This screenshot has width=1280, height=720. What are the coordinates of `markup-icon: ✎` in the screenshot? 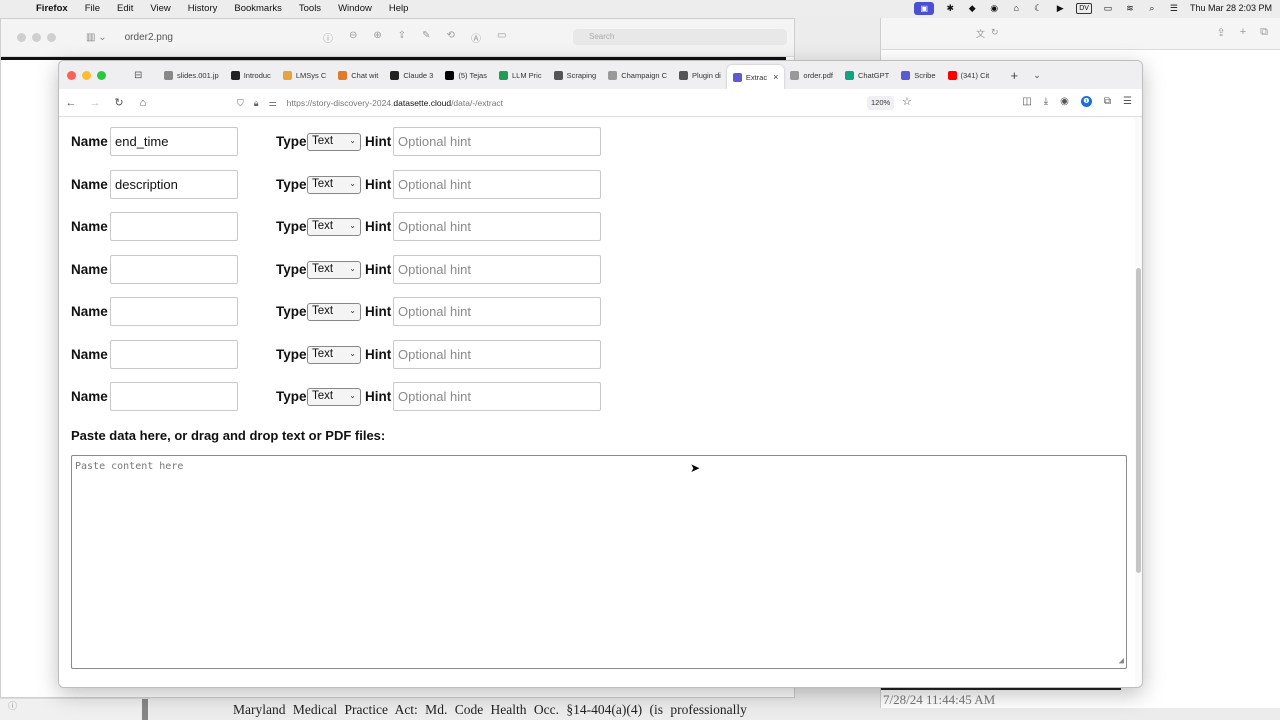 It's located at (426, 37).